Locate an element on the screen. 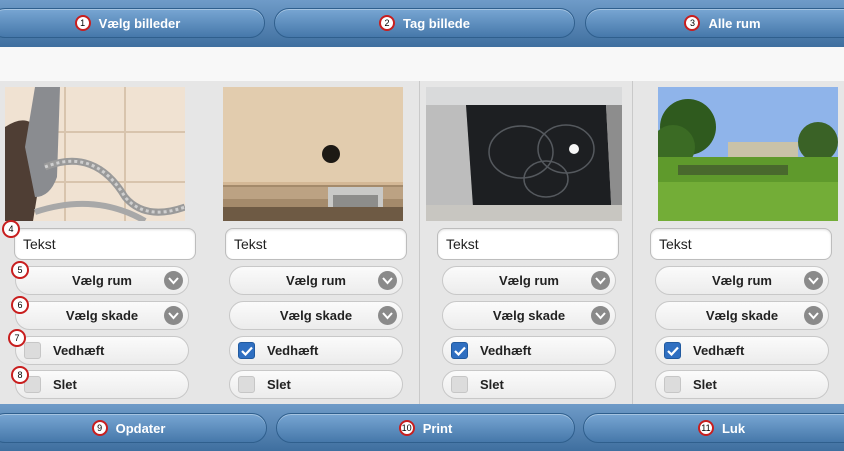 The width and height of the screenshot is (844, 451). annotation-badge-1: 1 is located at coordinates (82, 23).